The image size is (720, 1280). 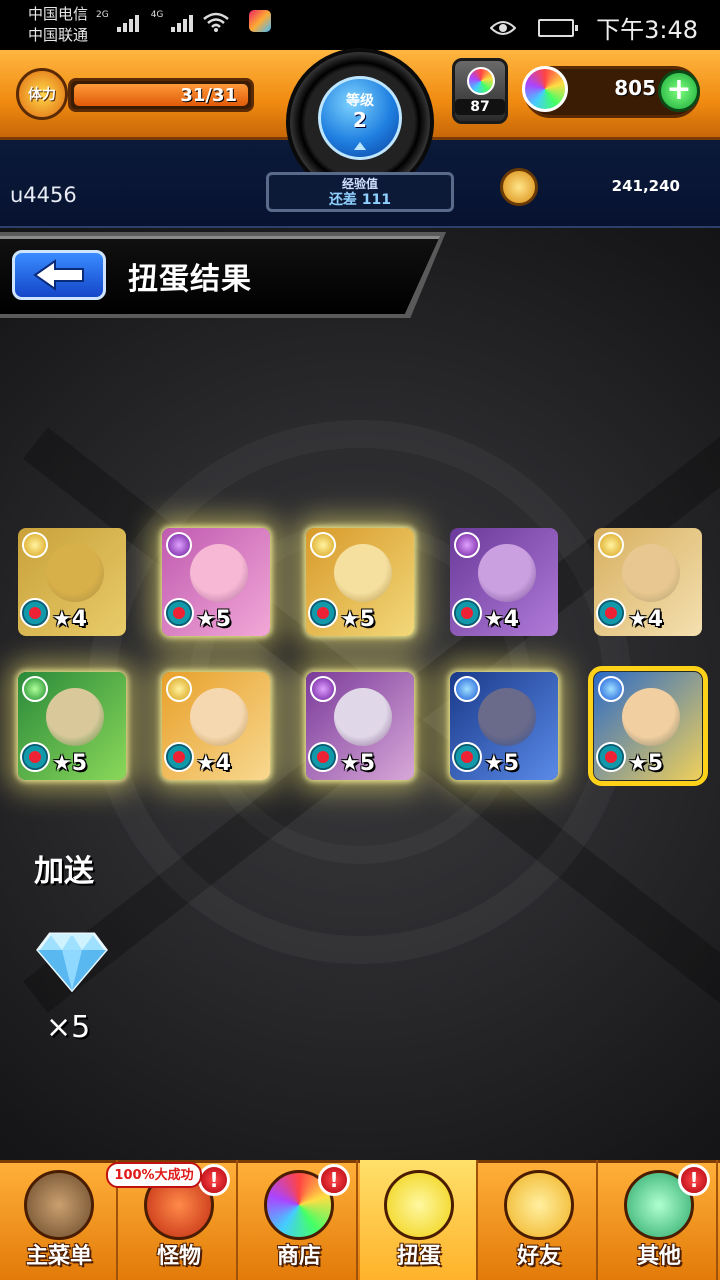 I want to click on nav-label: 扭蛋, so click(x=418, y=1256).